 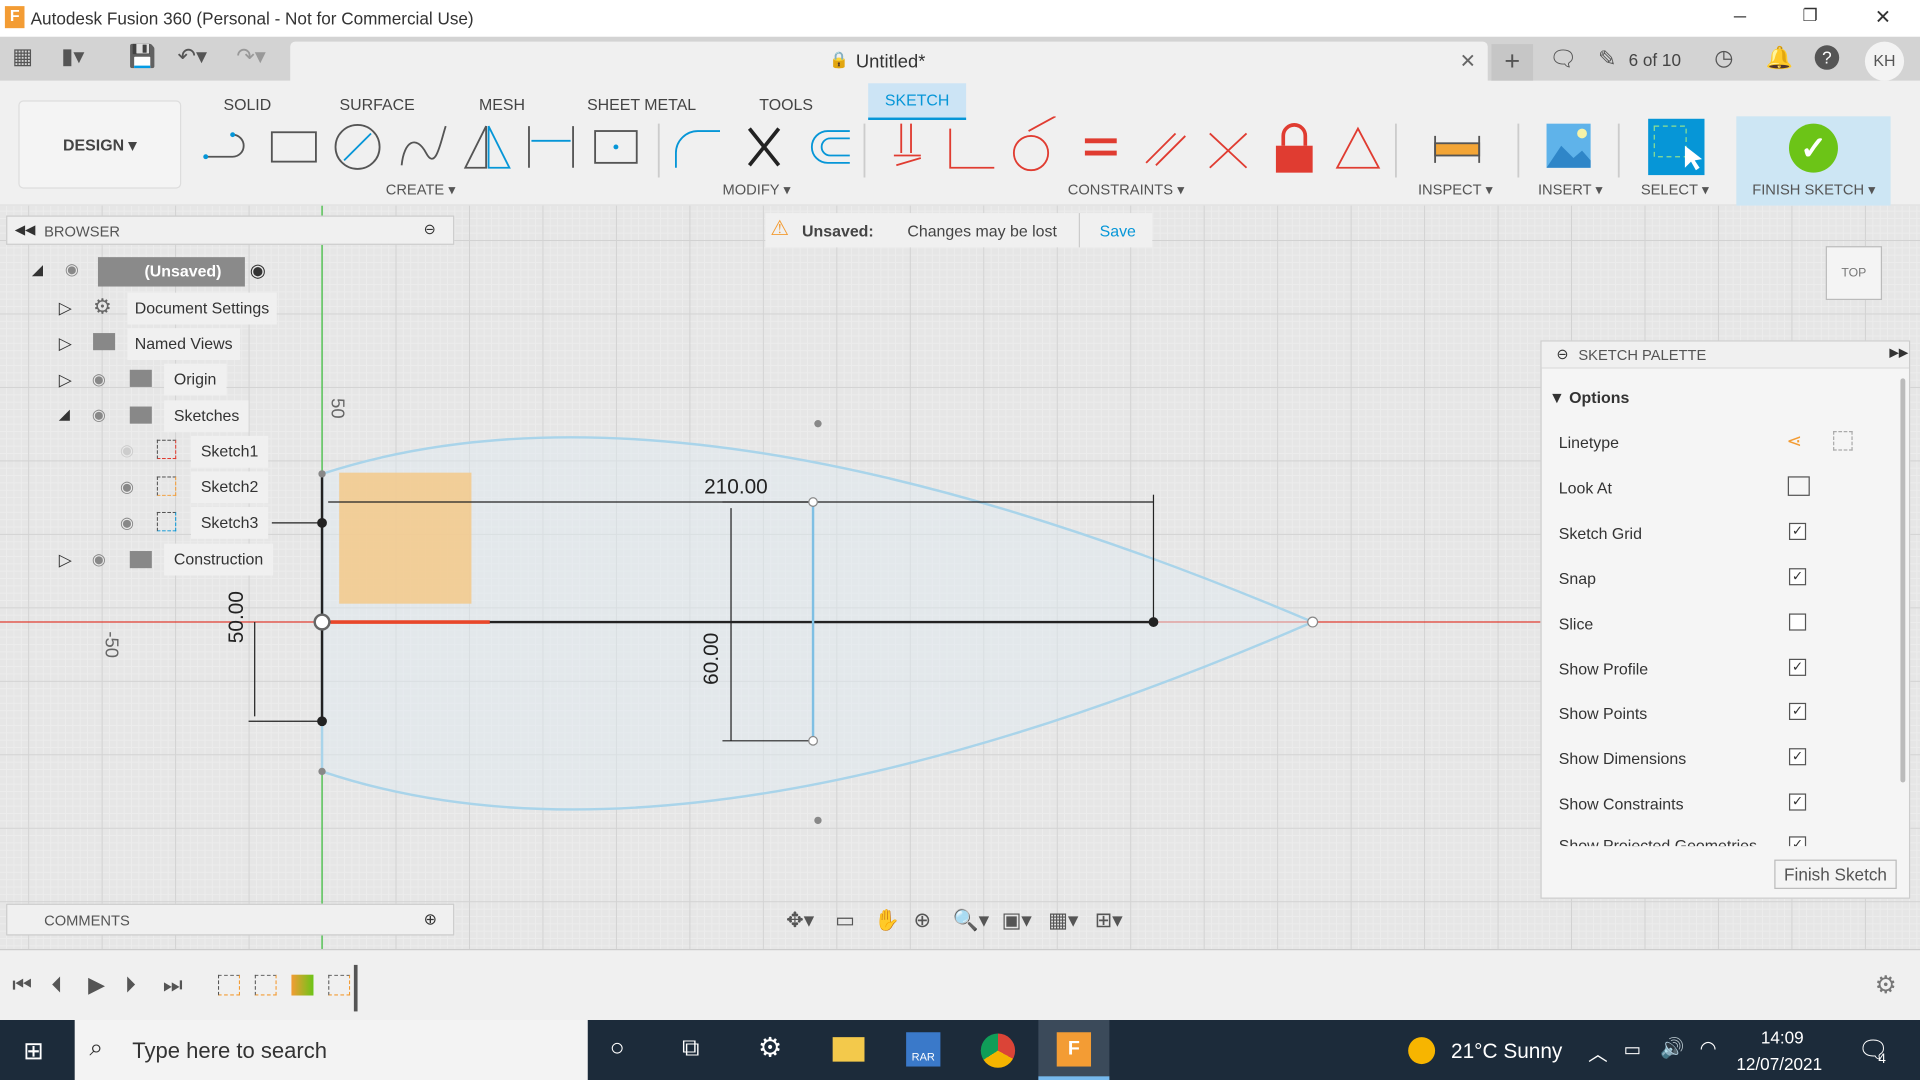 I want to click on go-to-end-icon: ⏭, so click(x=173, y=985).